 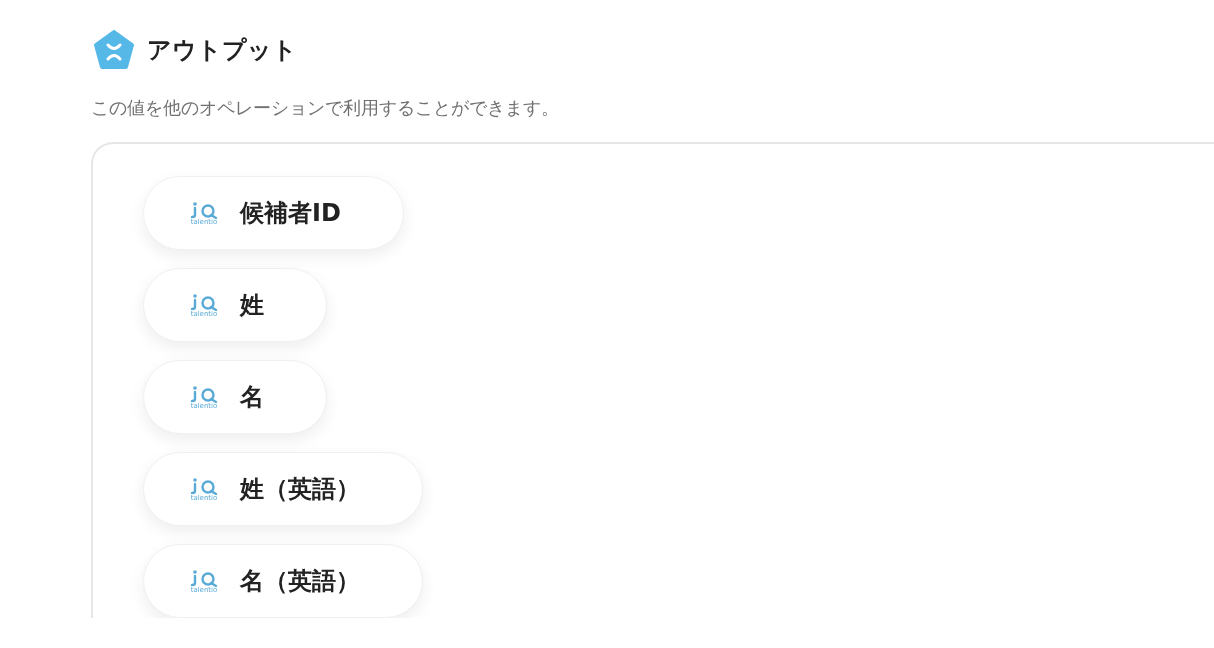 What do you see at coordinates (290, 213) in the screenshot?
I see `chip-label: 候補者ID` at bounding box center [290, 213].